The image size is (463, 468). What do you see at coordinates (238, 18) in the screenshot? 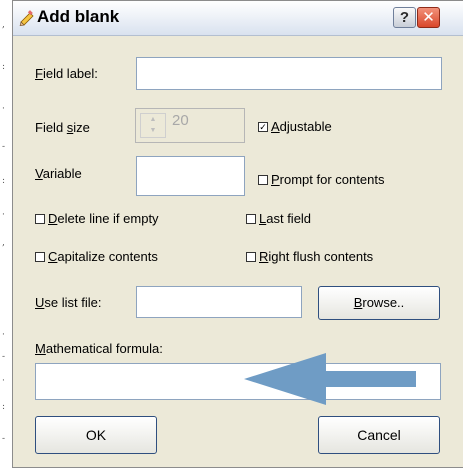
I see `title-bar: Add blank ? ✕` at bounding box center [238, 18].